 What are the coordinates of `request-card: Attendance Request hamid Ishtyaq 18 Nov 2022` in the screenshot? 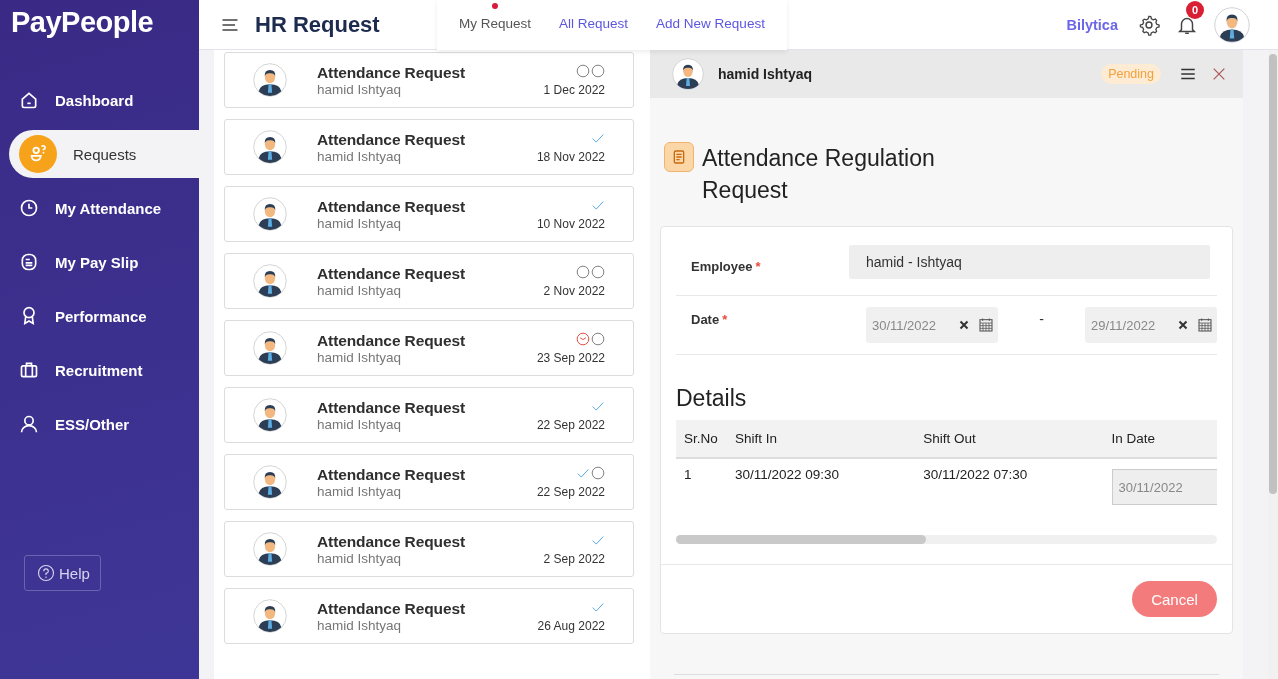 It's located at (429, 147).